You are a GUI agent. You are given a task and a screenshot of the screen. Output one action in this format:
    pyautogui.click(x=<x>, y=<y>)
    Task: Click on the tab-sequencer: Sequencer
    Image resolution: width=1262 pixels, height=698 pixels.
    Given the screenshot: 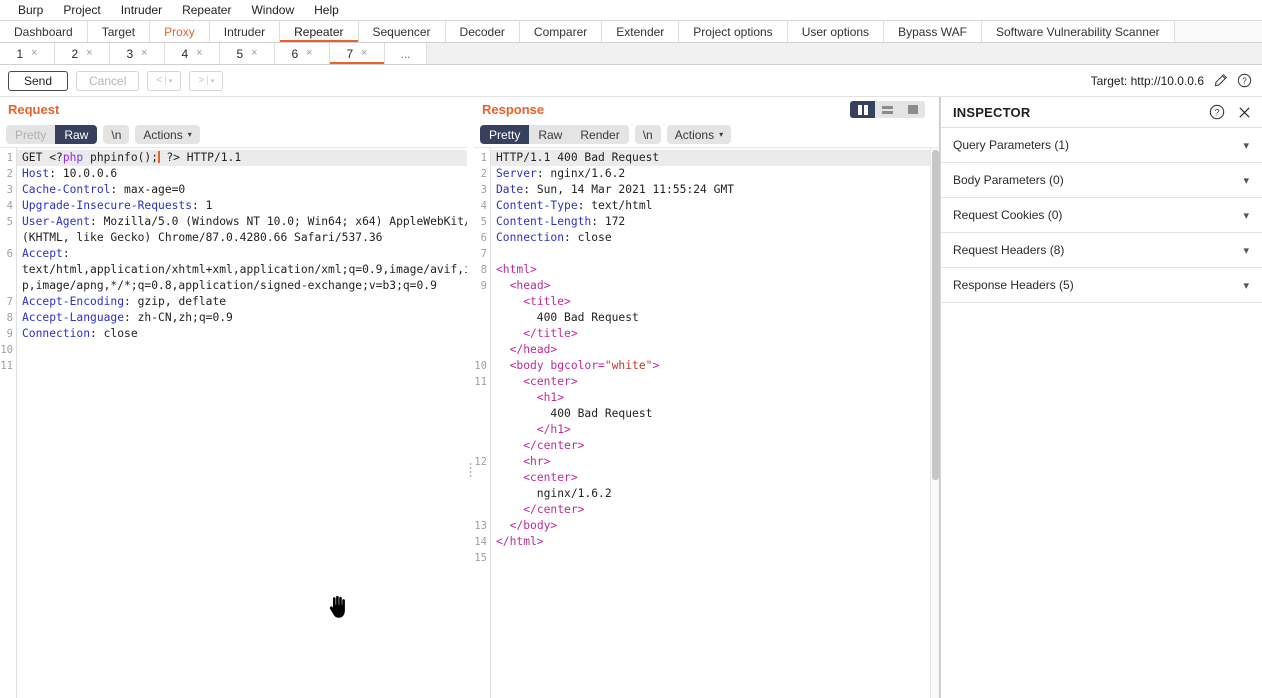 What is the action you would take?
    pyautogui.click(x=402, y=31)
    